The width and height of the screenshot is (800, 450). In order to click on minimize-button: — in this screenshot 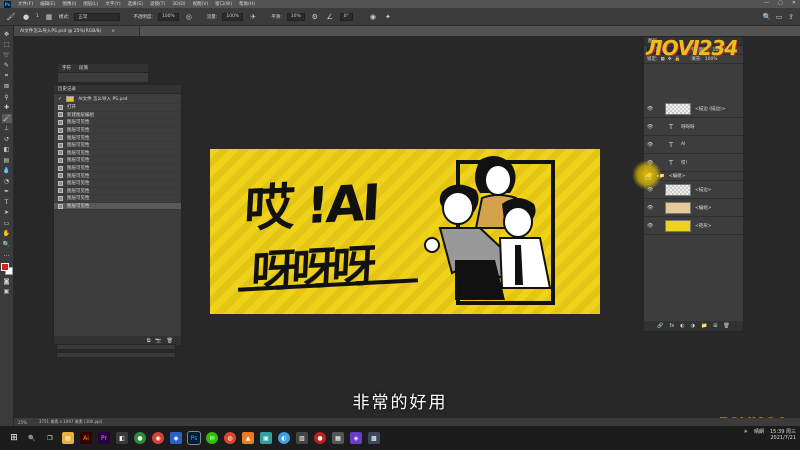, I will do `click(766, 3)`.